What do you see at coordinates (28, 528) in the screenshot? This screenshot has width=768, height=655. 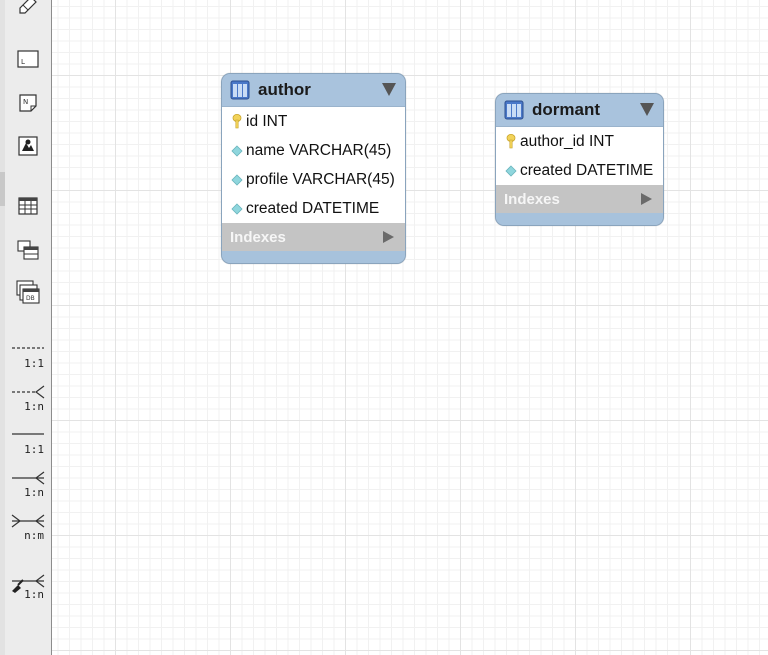 I see `relationship-n-m-tool: n:m` at bounding box center [28, 528].